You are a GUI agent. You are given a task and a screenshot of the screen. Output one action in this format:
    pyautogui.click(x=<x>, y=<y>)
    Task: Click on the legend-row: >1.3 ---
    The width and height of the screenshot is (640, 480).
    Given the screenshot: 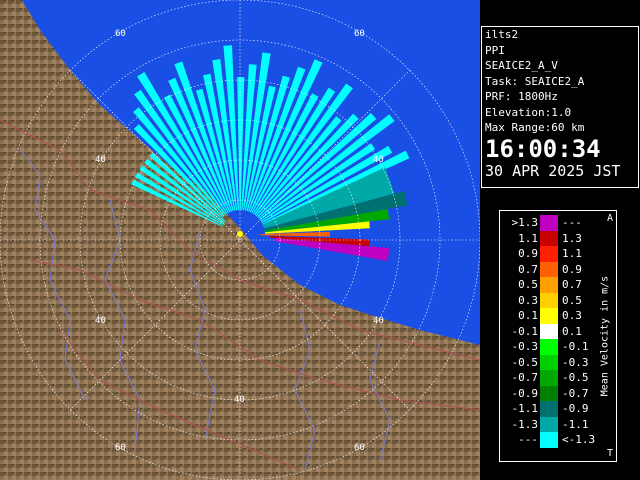 What is the action you would take?
    pyautogui.click(x=550, y=223)
    